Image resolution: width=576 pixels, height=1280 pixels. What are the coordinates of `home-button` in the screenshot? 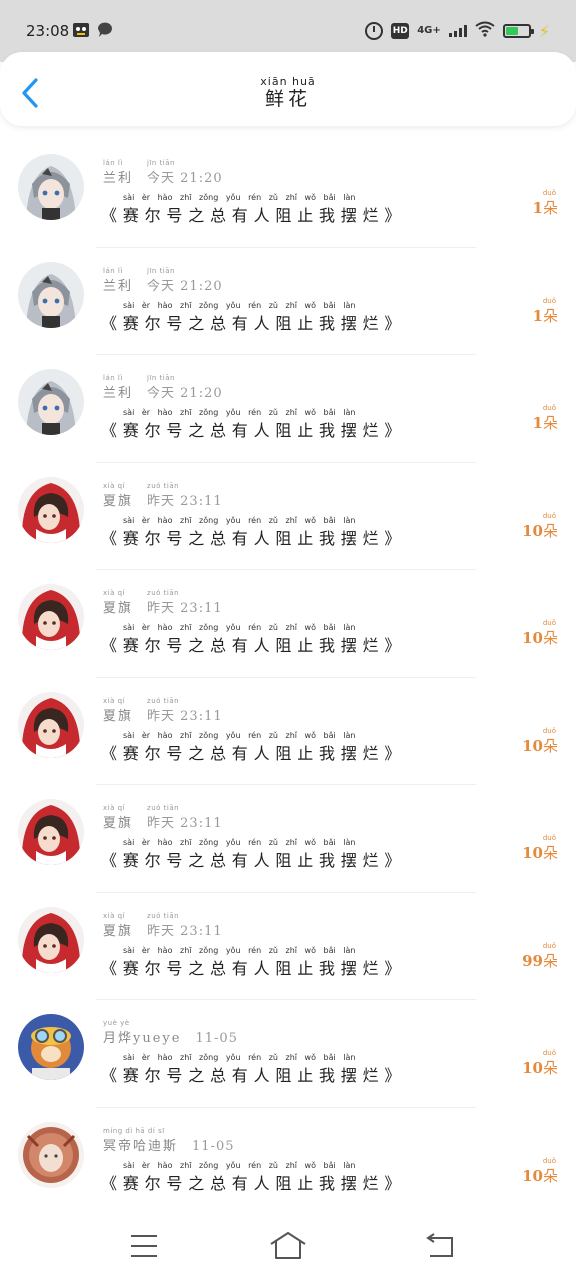 It's located at (288, 1246).